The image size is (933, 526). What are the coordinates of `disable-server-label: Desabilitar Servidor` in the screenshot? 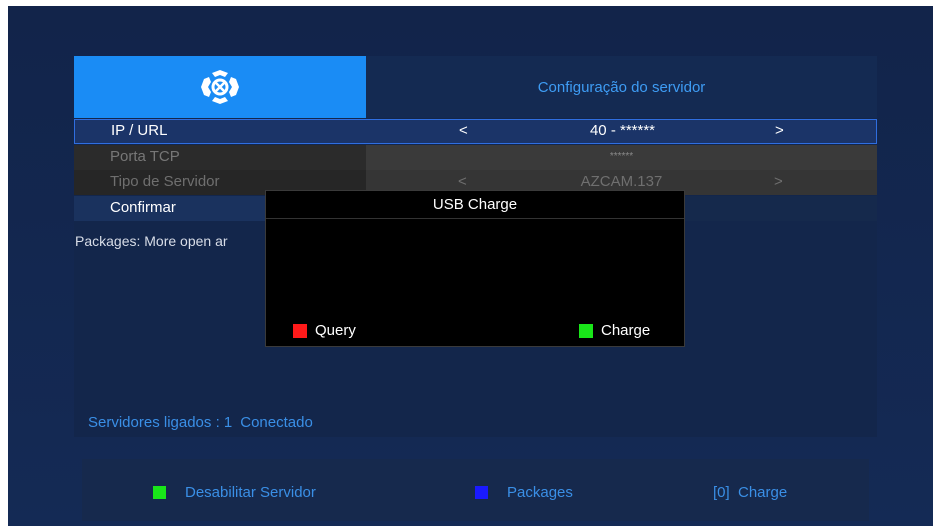 It's located at (250, 492).